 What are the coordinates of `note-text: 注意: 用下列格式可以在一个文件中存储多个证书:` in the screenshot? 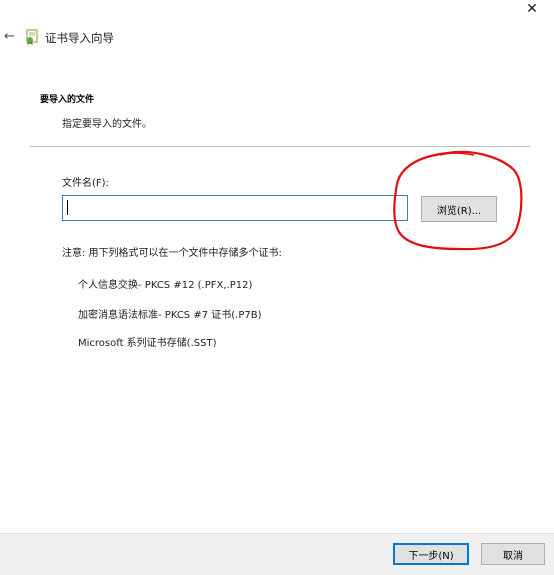 It's located at (172, 253).